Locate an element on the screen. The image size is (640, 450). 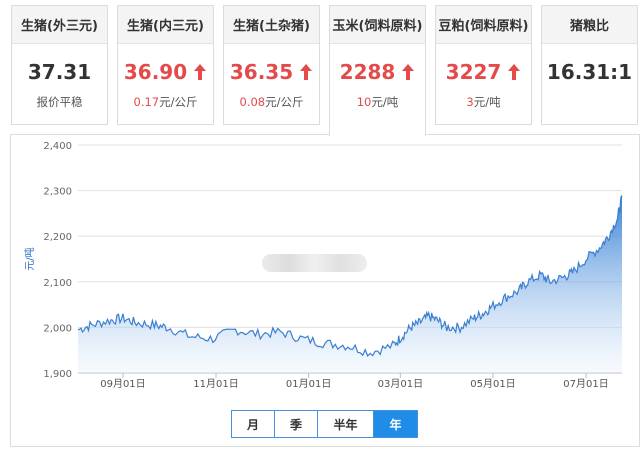
x-tick-label: 05月01日 is located at coordinates (492, 384).